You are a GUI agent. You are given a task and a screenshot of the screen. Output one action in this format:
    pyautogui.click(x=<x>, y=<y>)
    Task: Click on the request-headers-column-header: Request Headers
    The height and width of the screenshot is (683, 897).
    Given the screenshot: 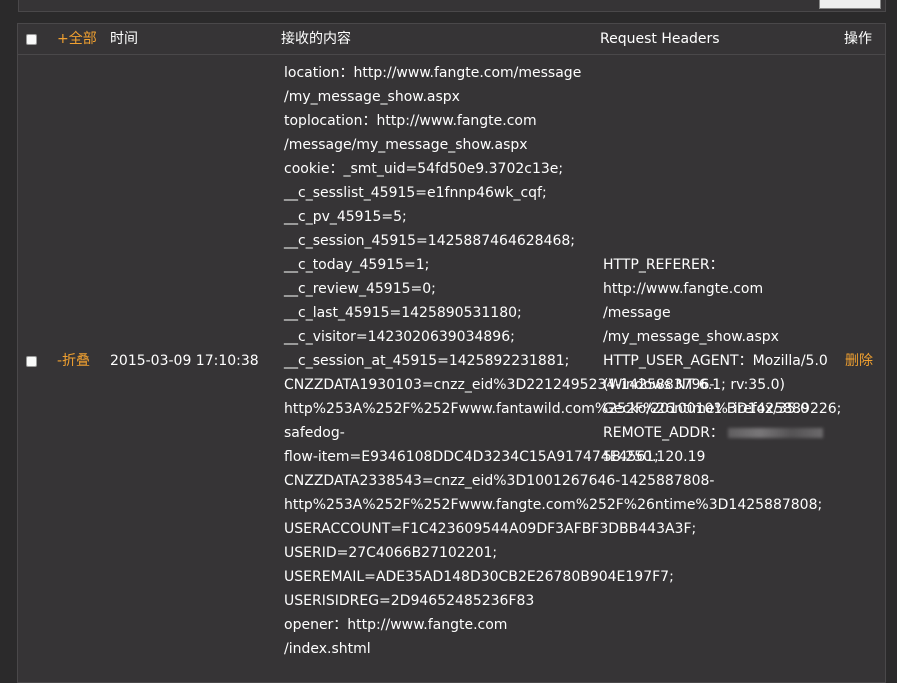 What is the action you would take?
    pyautogui.click(x=660, y=39)
    